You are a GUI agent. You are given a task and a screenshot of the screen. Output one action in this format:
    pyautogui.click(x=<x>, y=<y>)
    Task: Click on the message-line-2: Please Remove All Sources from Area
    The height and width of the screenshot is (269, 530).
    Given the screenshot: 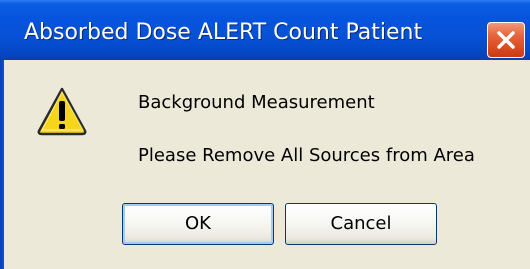 What is the action you would take?
    pyautogui.click(x=306, y=155)
    